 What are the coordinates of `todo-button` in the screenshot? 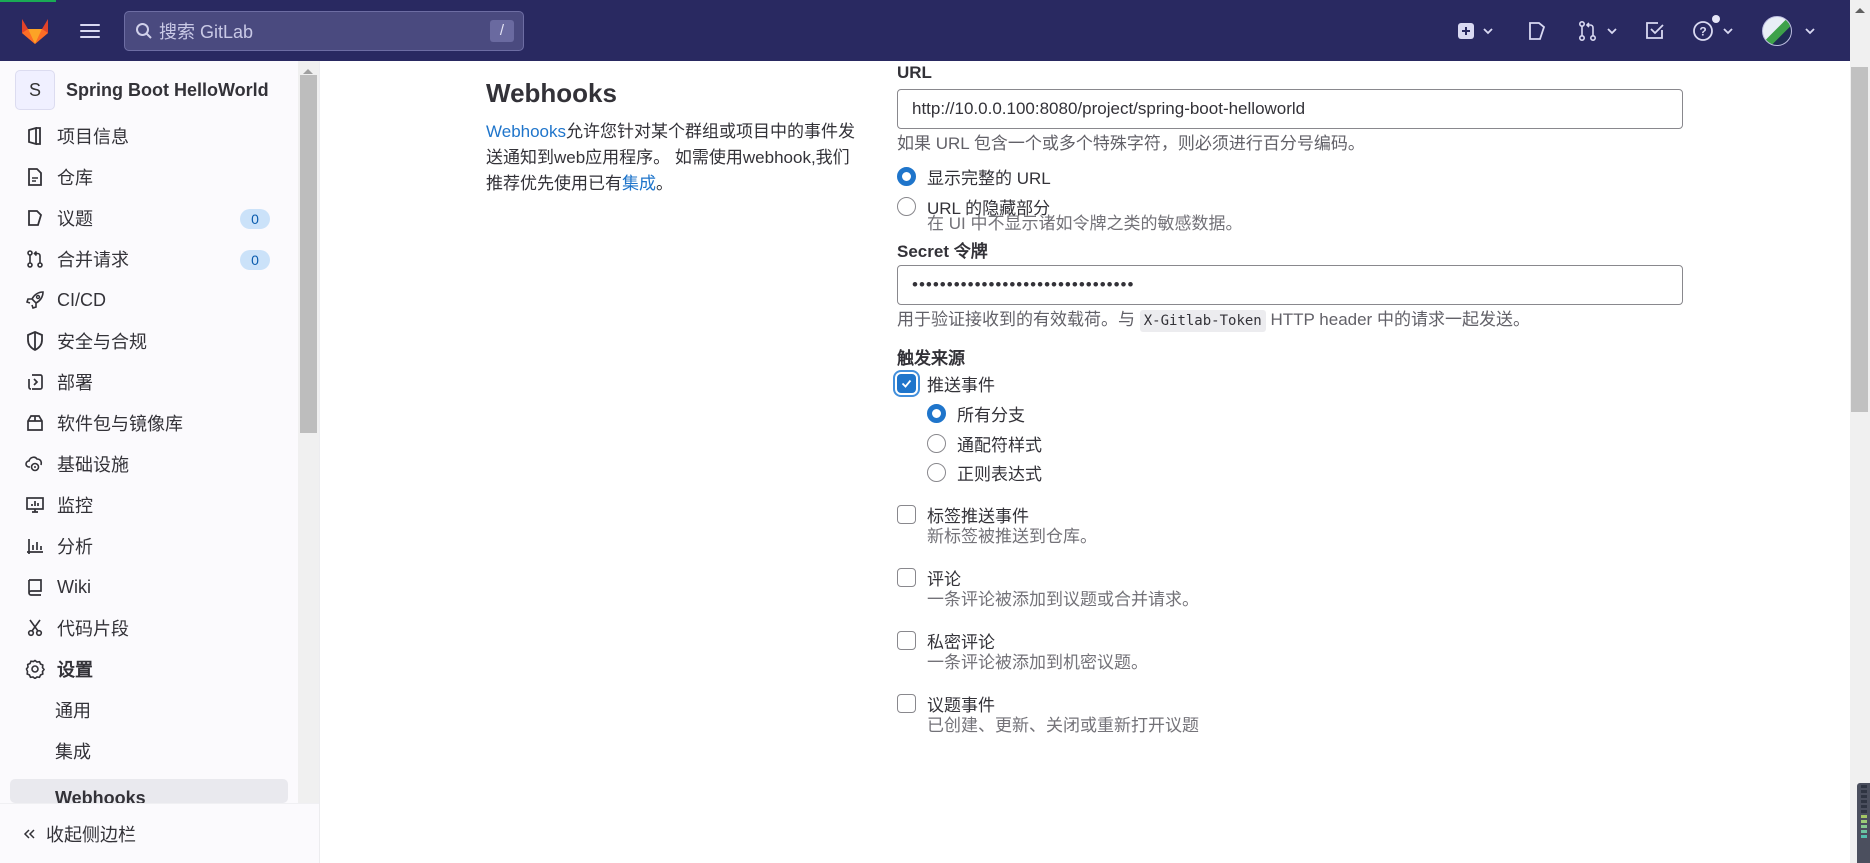 It's located at (1655, 31).